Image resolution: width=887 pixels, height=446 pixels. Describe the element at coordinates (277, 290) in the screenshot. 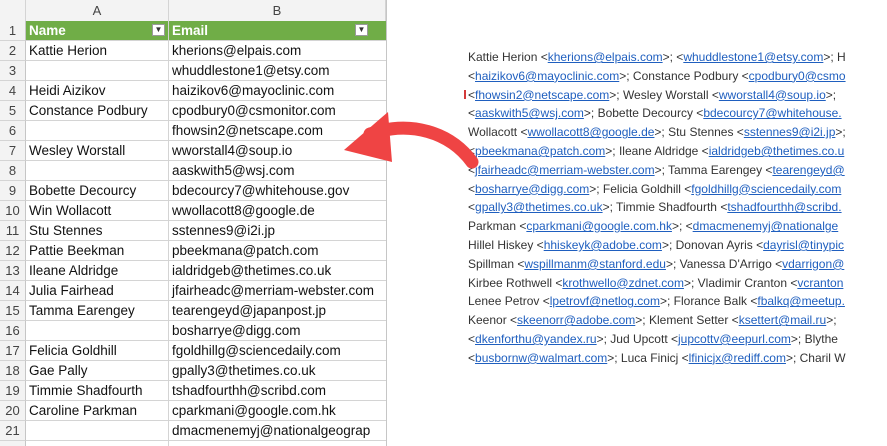

I see `email-cell: jfairheadc@merriam-webster.com` at that location.